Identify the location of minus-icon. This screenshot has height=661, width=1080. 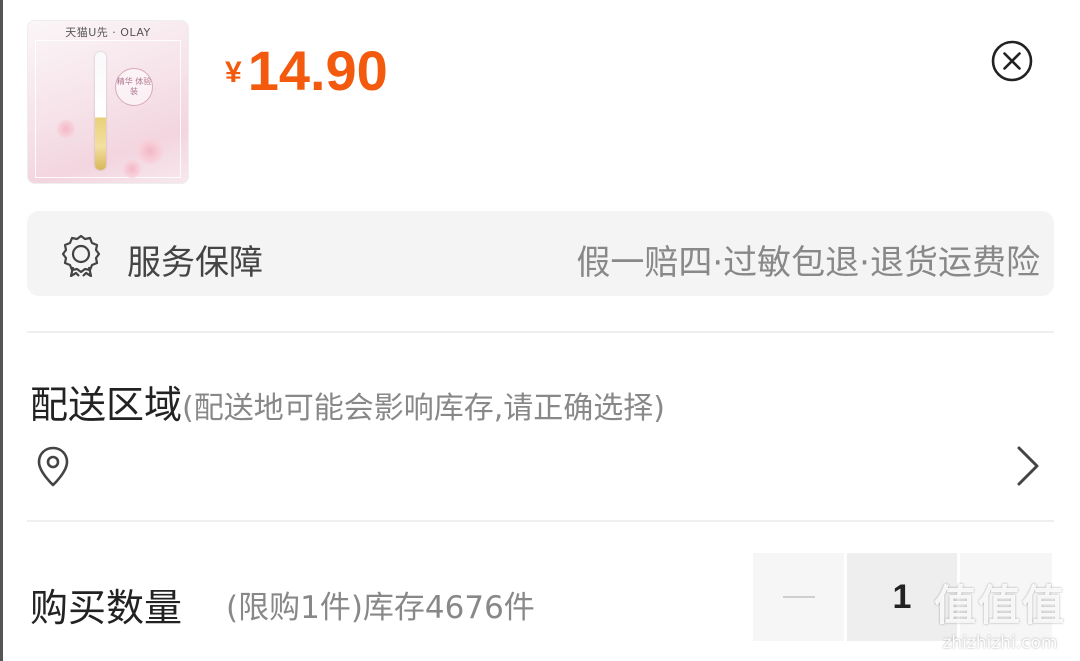
(798, 597).